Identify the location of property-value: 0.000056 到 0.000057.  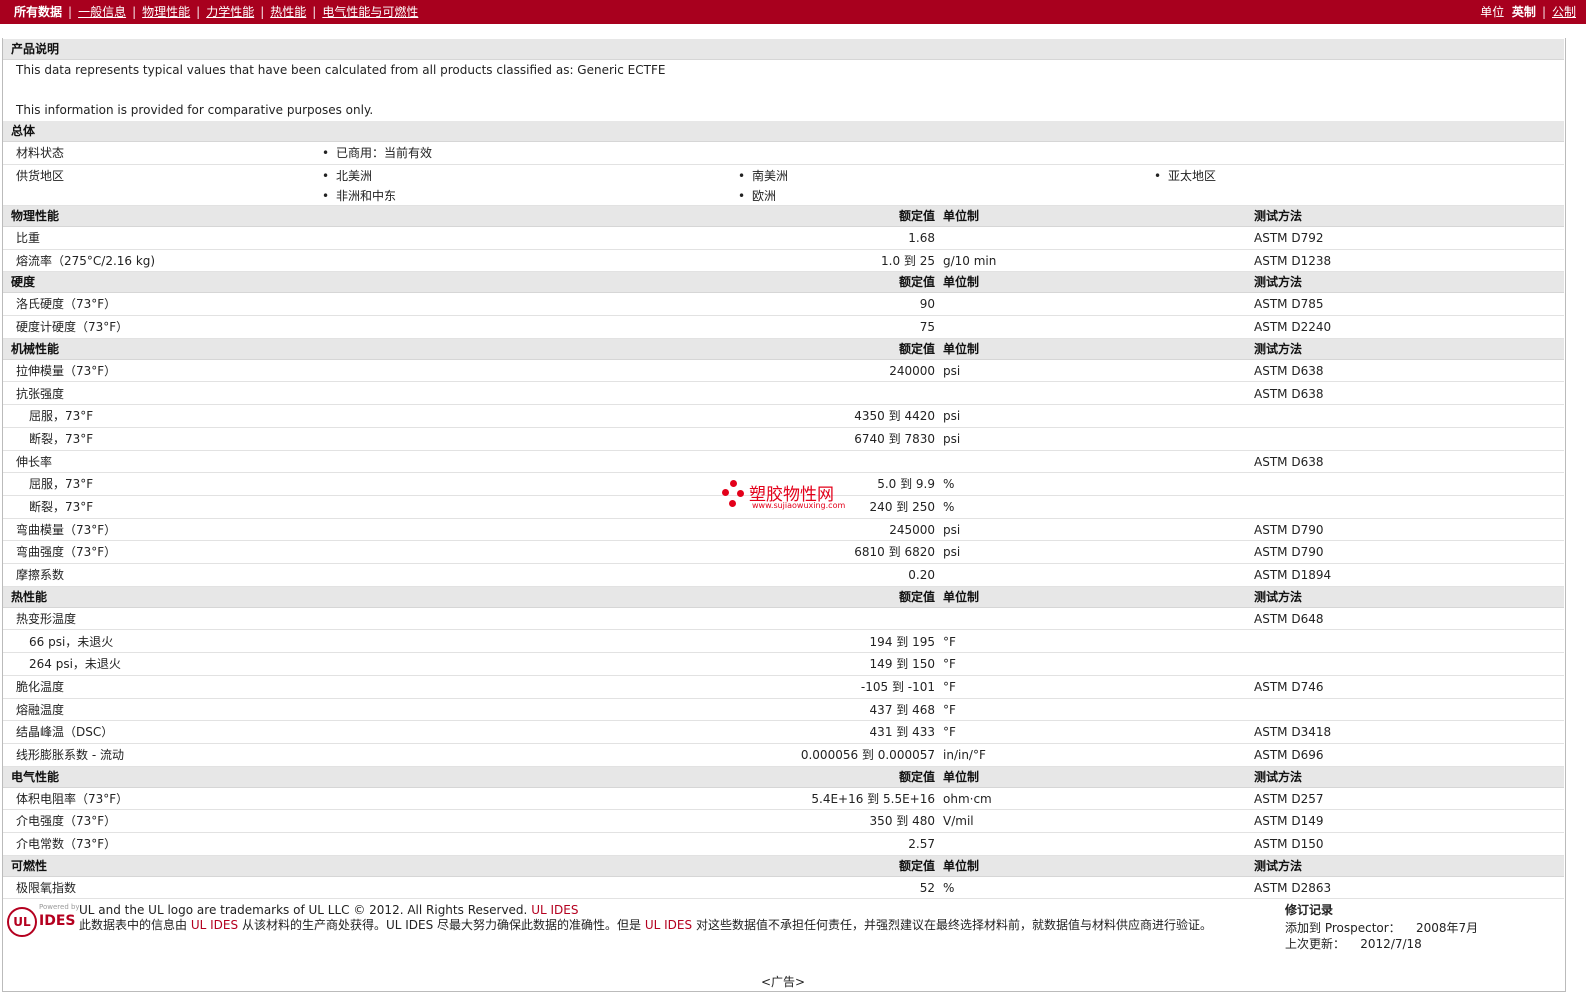
(867, 755).